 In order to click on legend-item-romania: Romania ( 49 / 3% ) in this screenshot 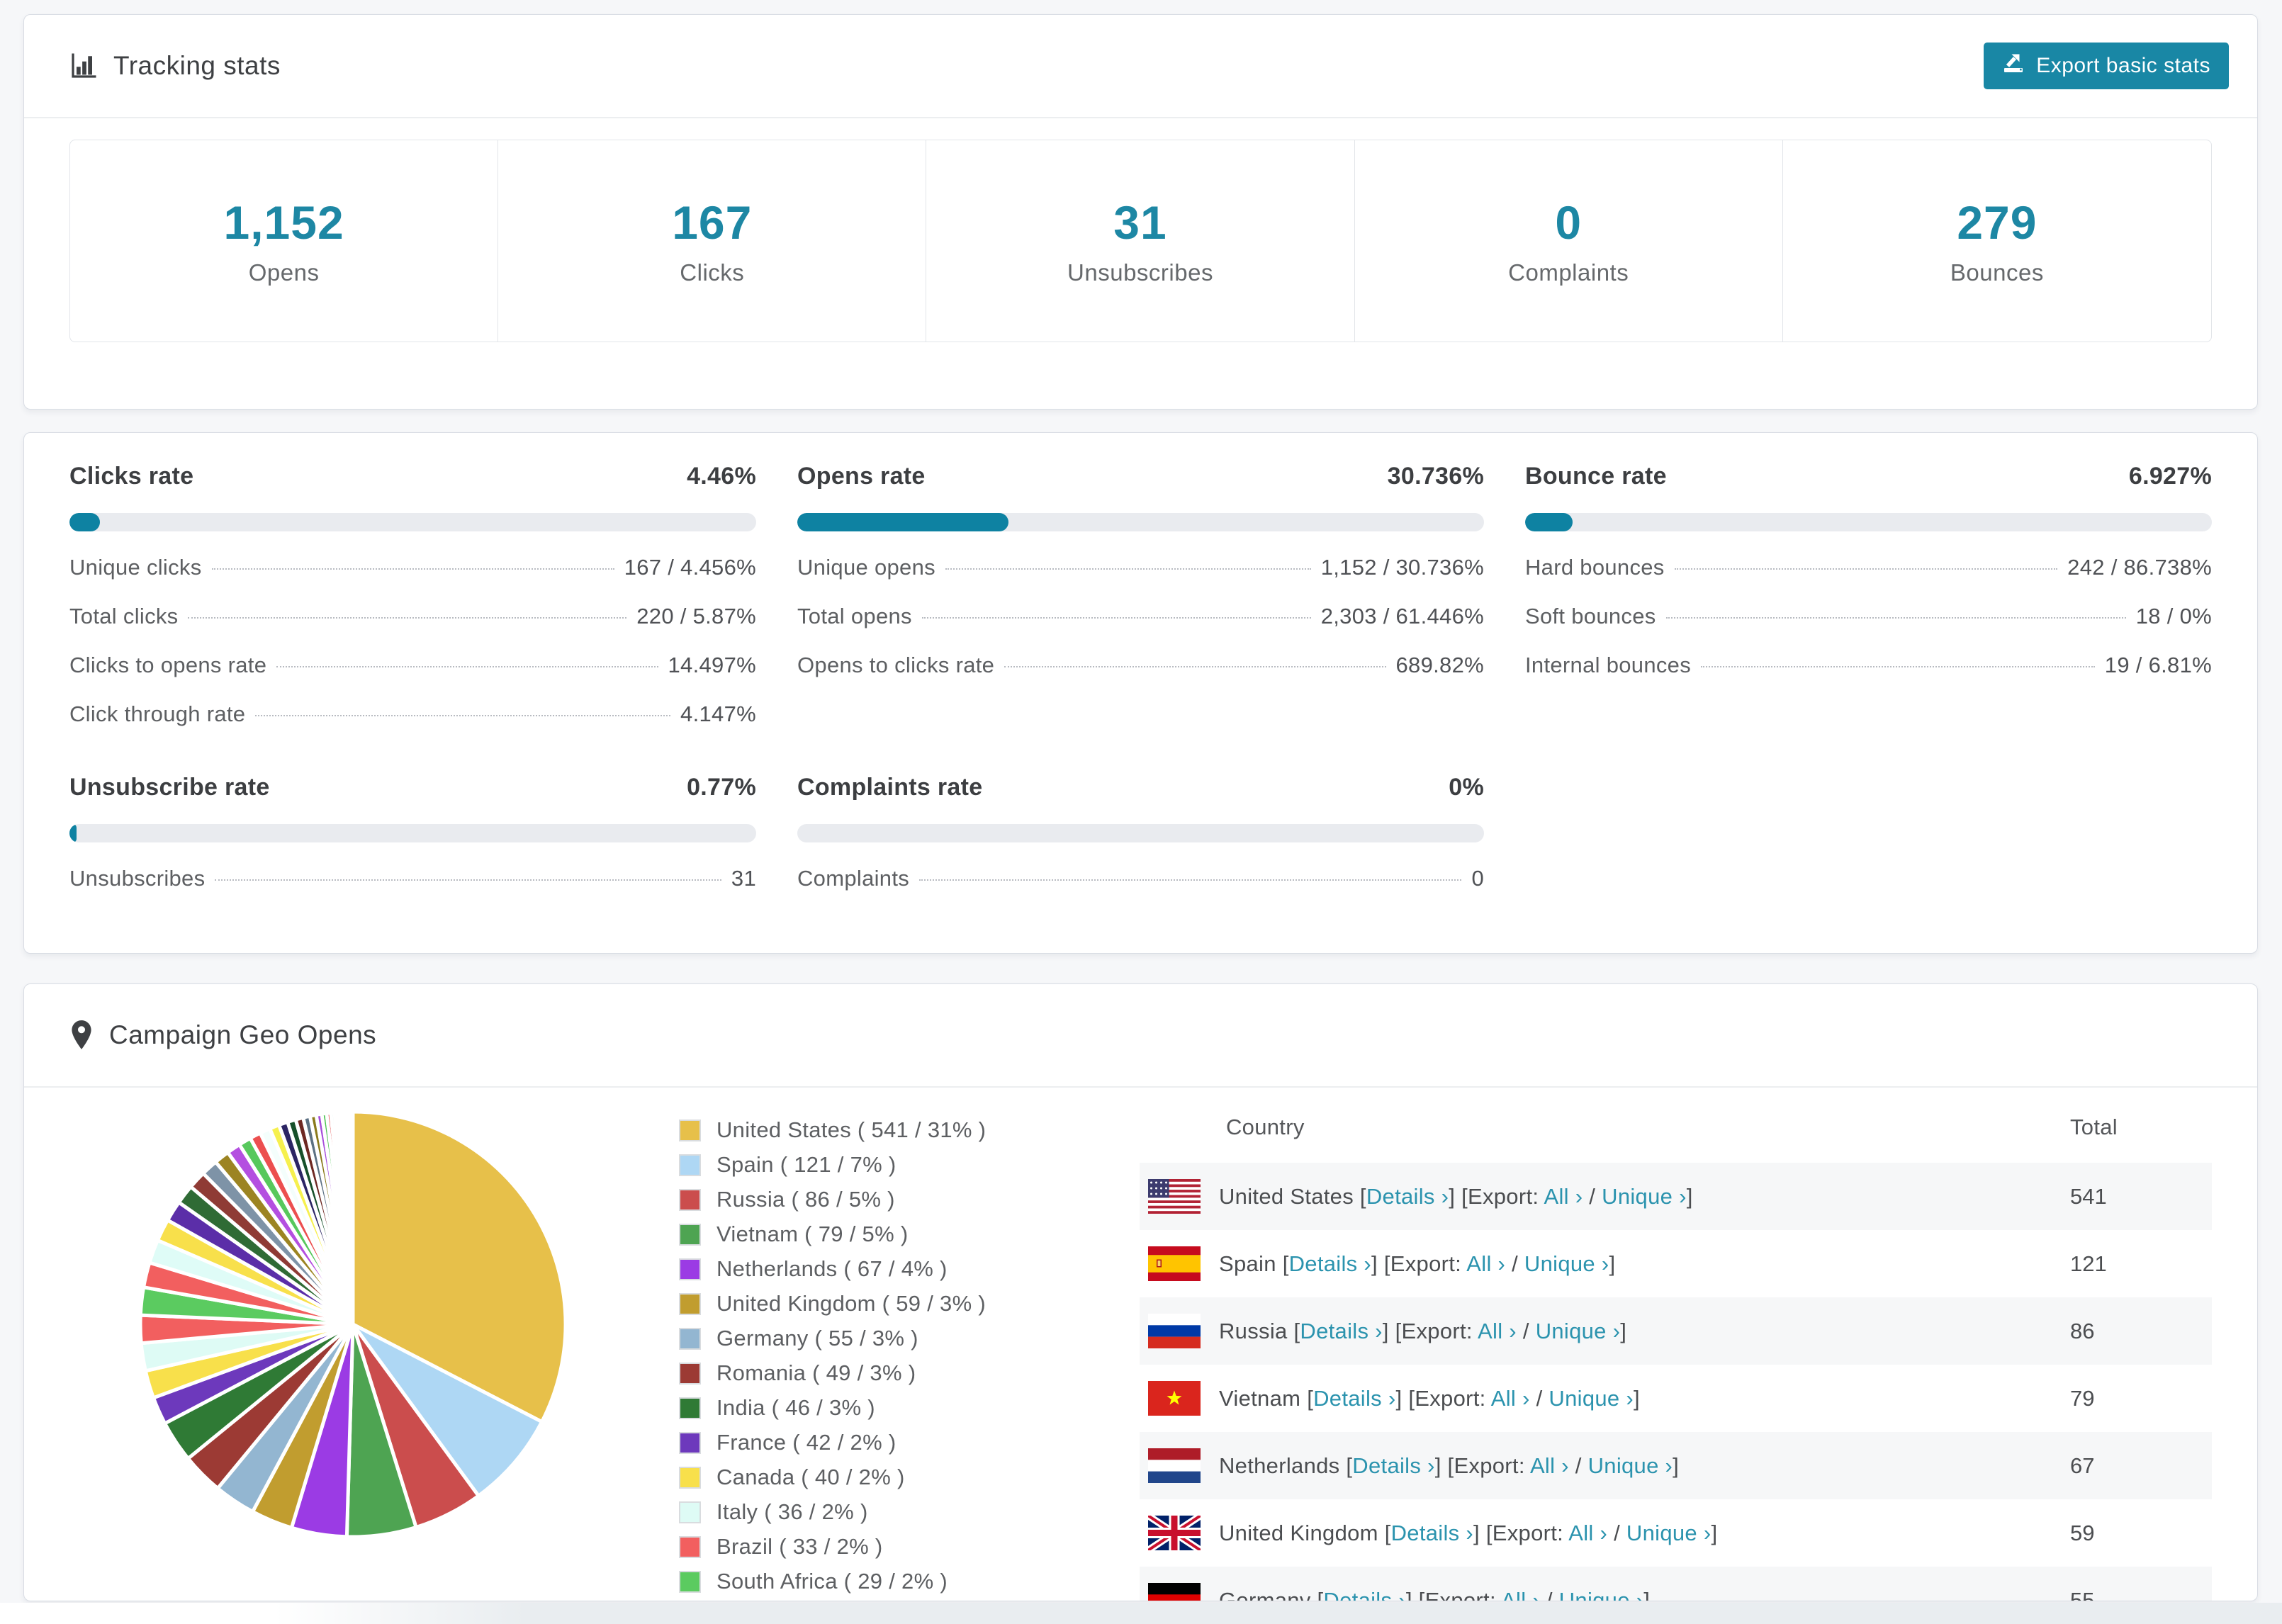, I will do `click(888, 1373)`.